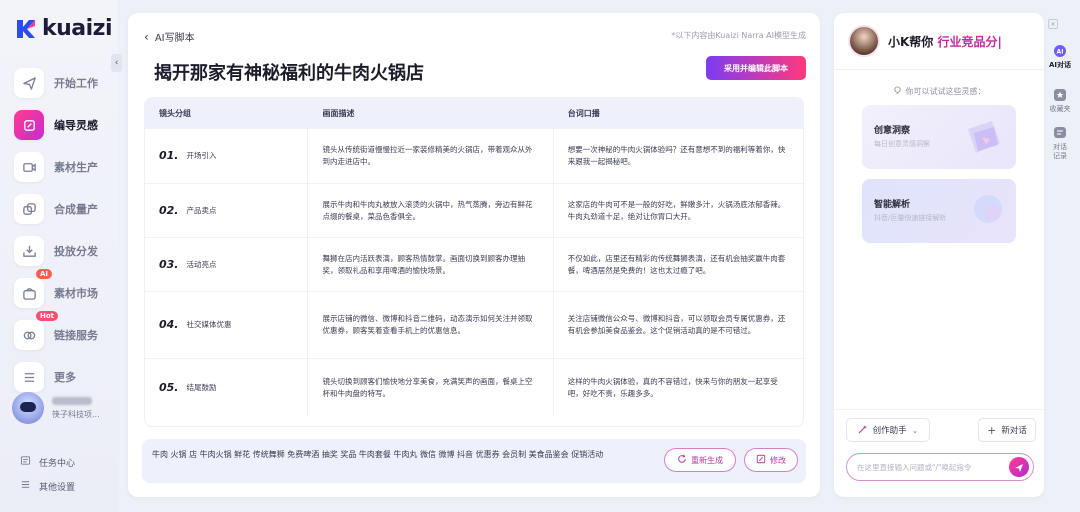 This screenshot has height=512, width=1080. What do you see at coordinates (174, 38) in the screenshot?
I see `back-label: AI写脚本` at bounding box center [174, 38].